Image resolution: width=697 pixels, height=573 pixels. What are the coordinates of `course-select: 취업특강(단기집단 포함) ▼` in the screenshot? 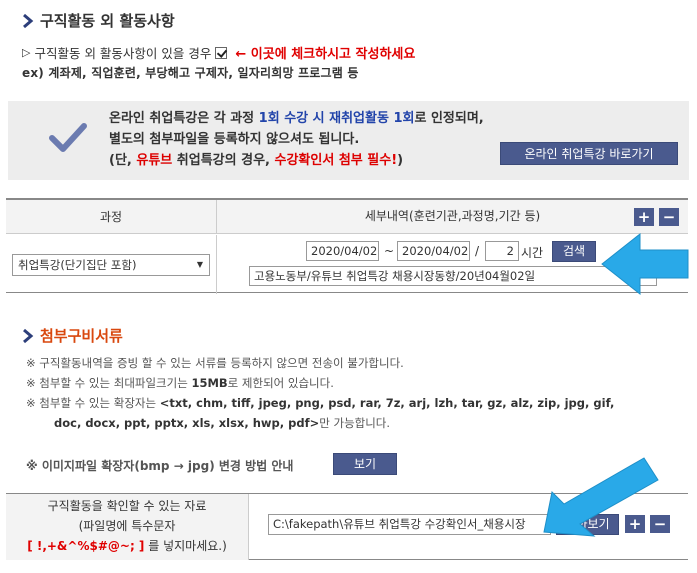 It's located at (111, 265).